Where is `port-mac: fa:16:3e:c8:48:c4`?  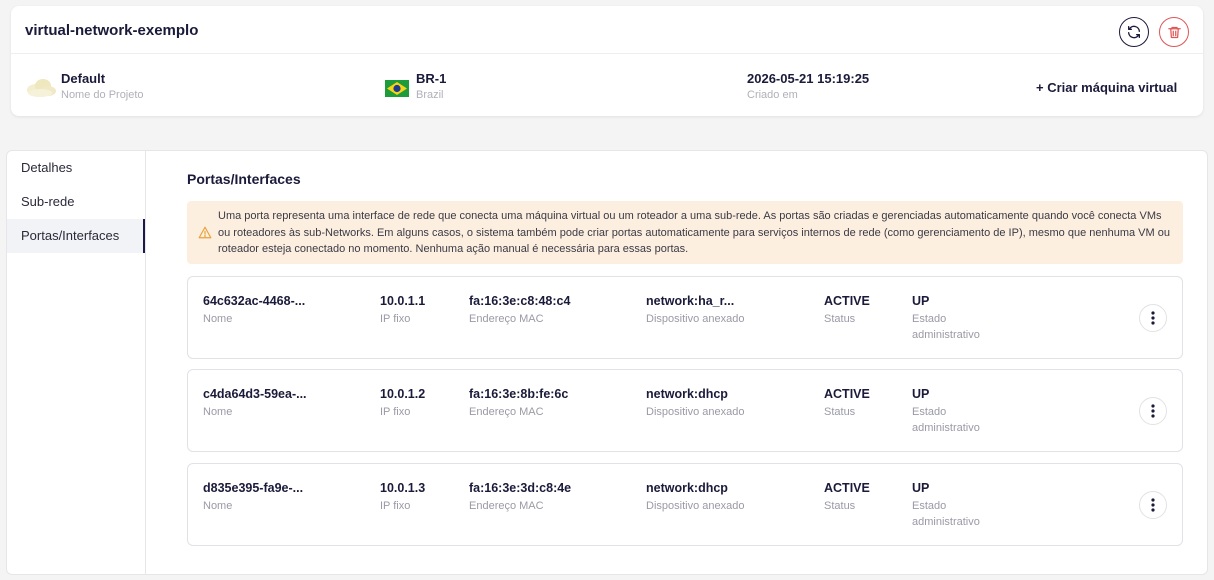 port-mac: fa:16:3e:c8:48:c4 is located at coordinates (520, 301).